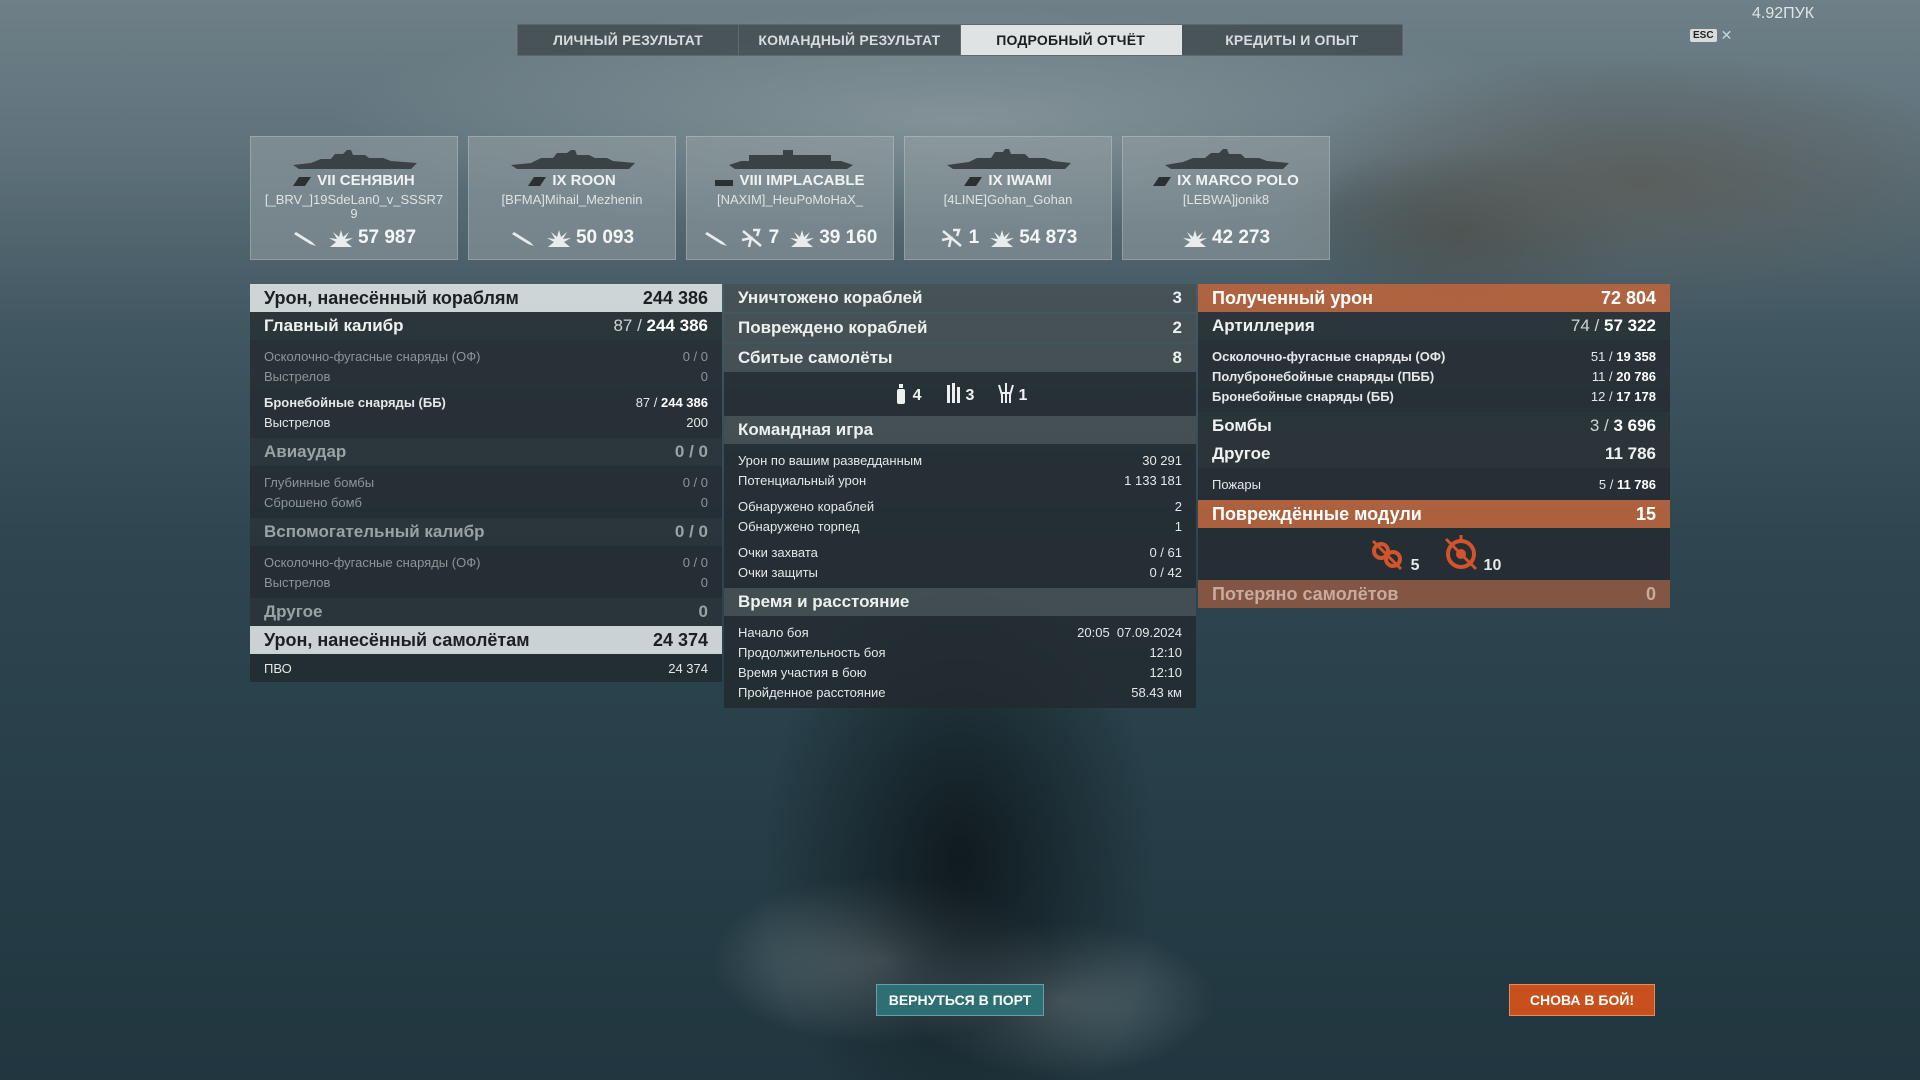 The width and height of the screenshot is (1920, 1080). I want to click on he-shots-row: Выстрелов 0, so click(486, 376).